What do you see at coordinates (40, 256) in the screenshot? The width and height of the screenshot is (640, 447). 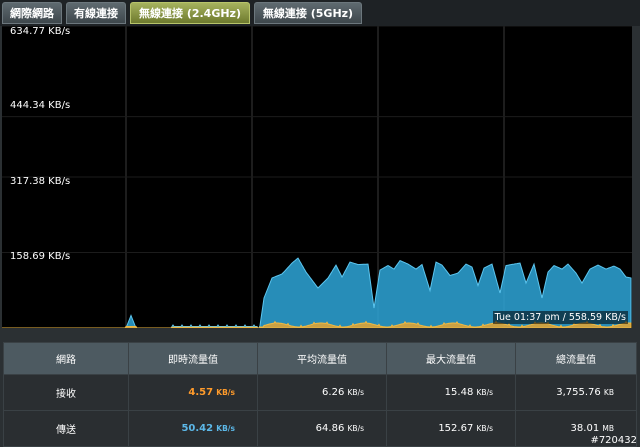 I see `y-tick-label: 158.69 KB/s` at bounding box center [40, 256].